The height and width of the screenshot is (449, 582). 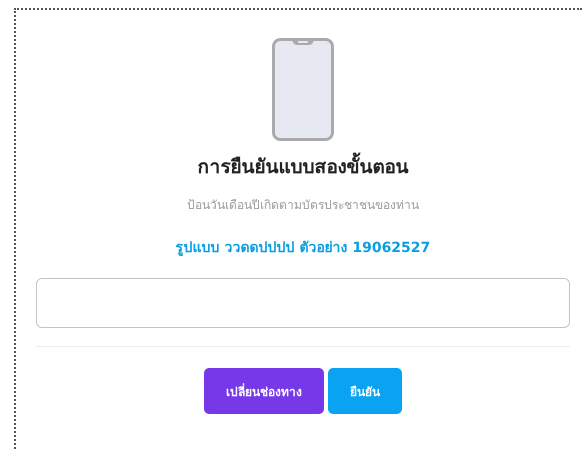 What do you see at coordinates (303, 205) in the screenshot?
I see `instruction-text: ป้อนวันเดือนปีเกิดตามบัตรประชาชนของท่าน` at bounding box center [303, 205].